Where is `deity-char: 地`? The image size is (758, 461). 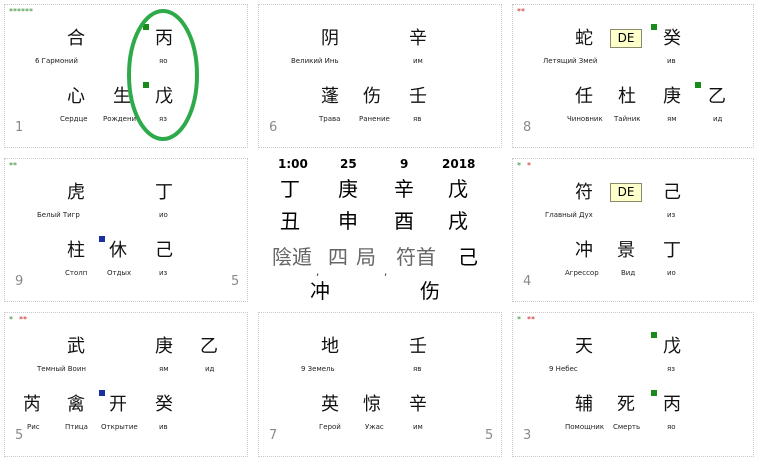
deity-char: 地 is located at coordinates (330, 346).